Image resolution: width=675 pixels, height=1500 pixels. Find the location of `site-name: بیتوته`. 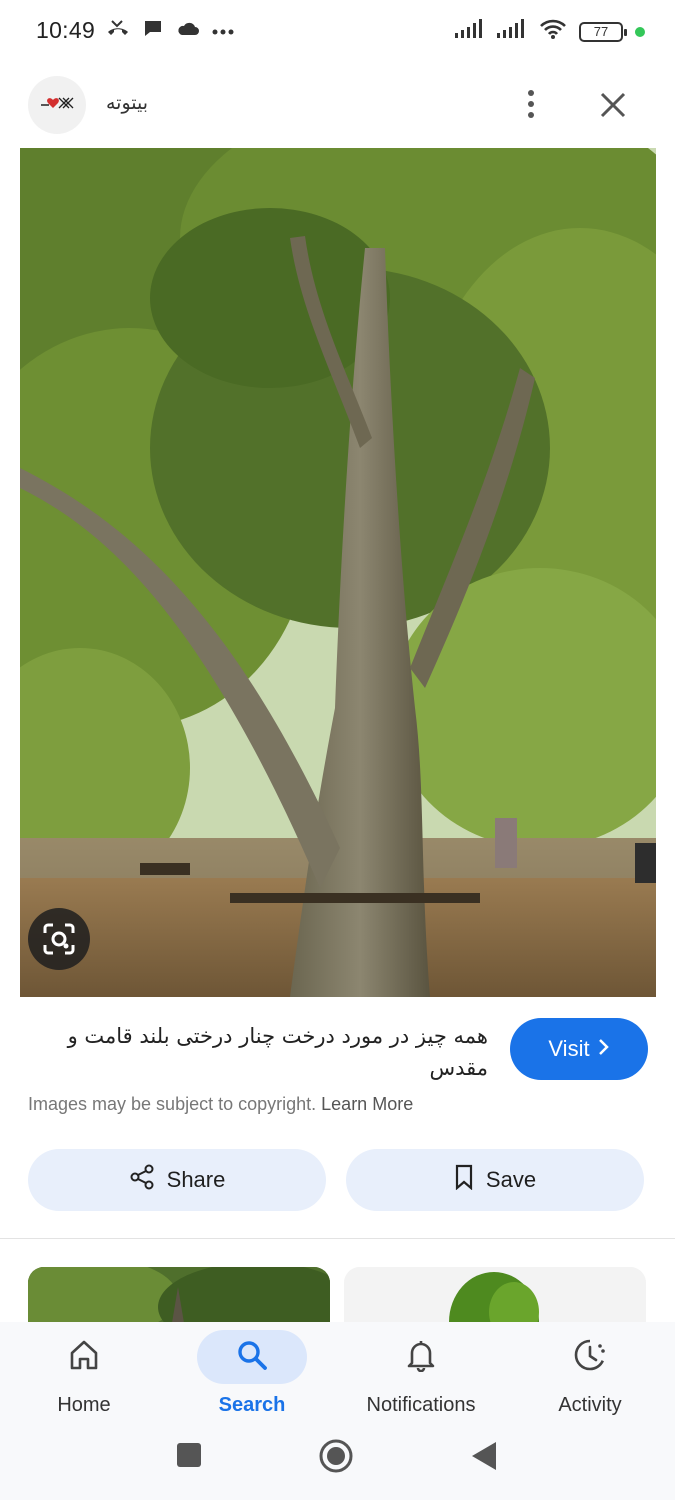

site-name: بیتوته is located at coordinates (127, 103).